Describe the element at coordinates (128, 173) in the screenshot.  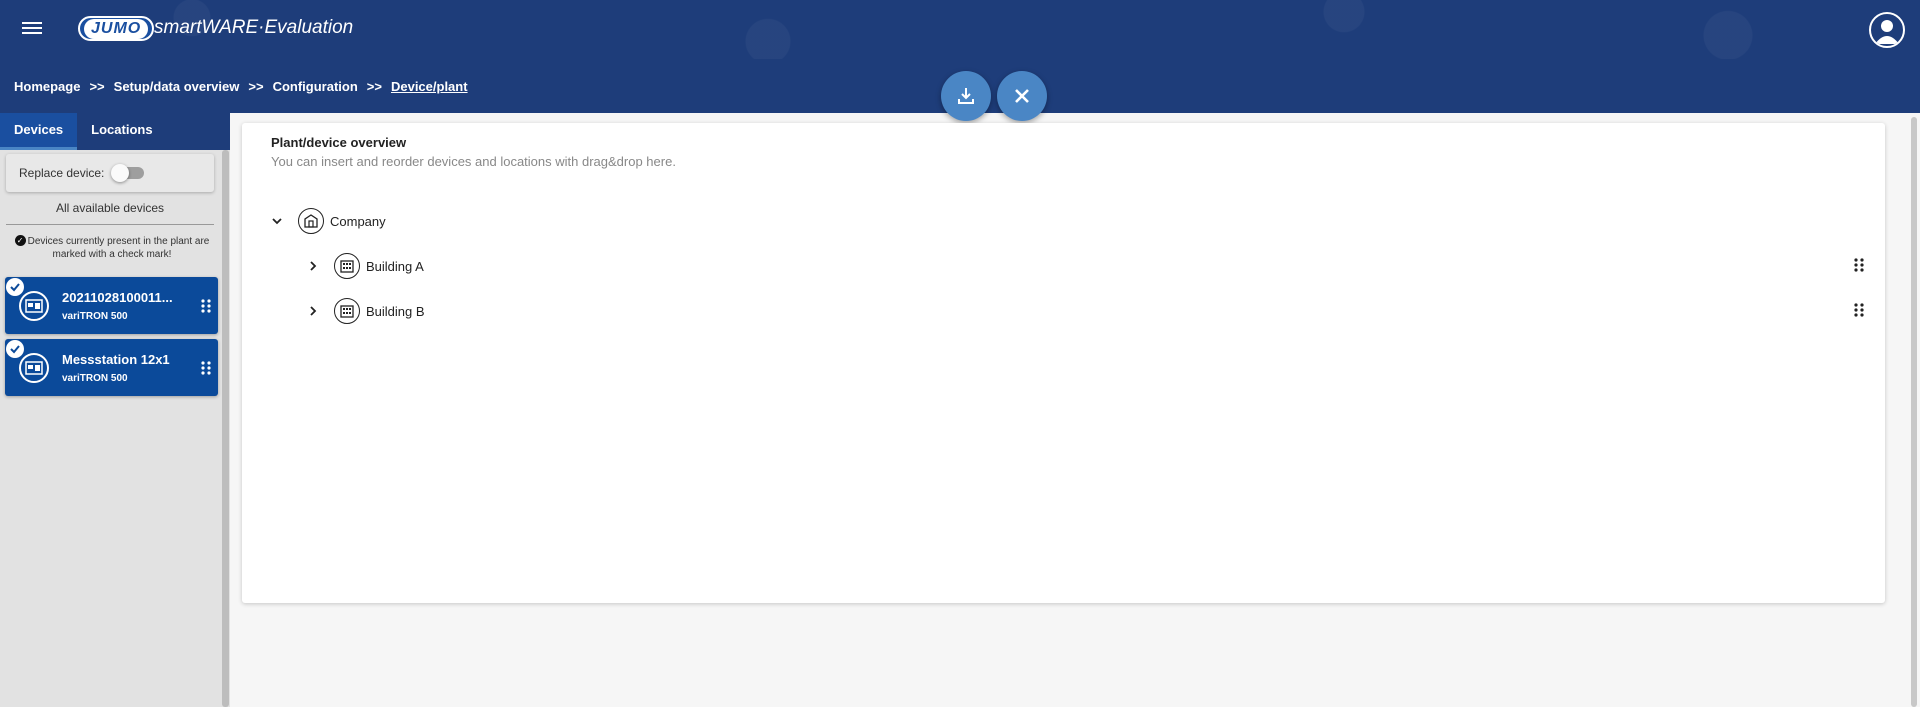
I see `replace-device-toggle` at that location.